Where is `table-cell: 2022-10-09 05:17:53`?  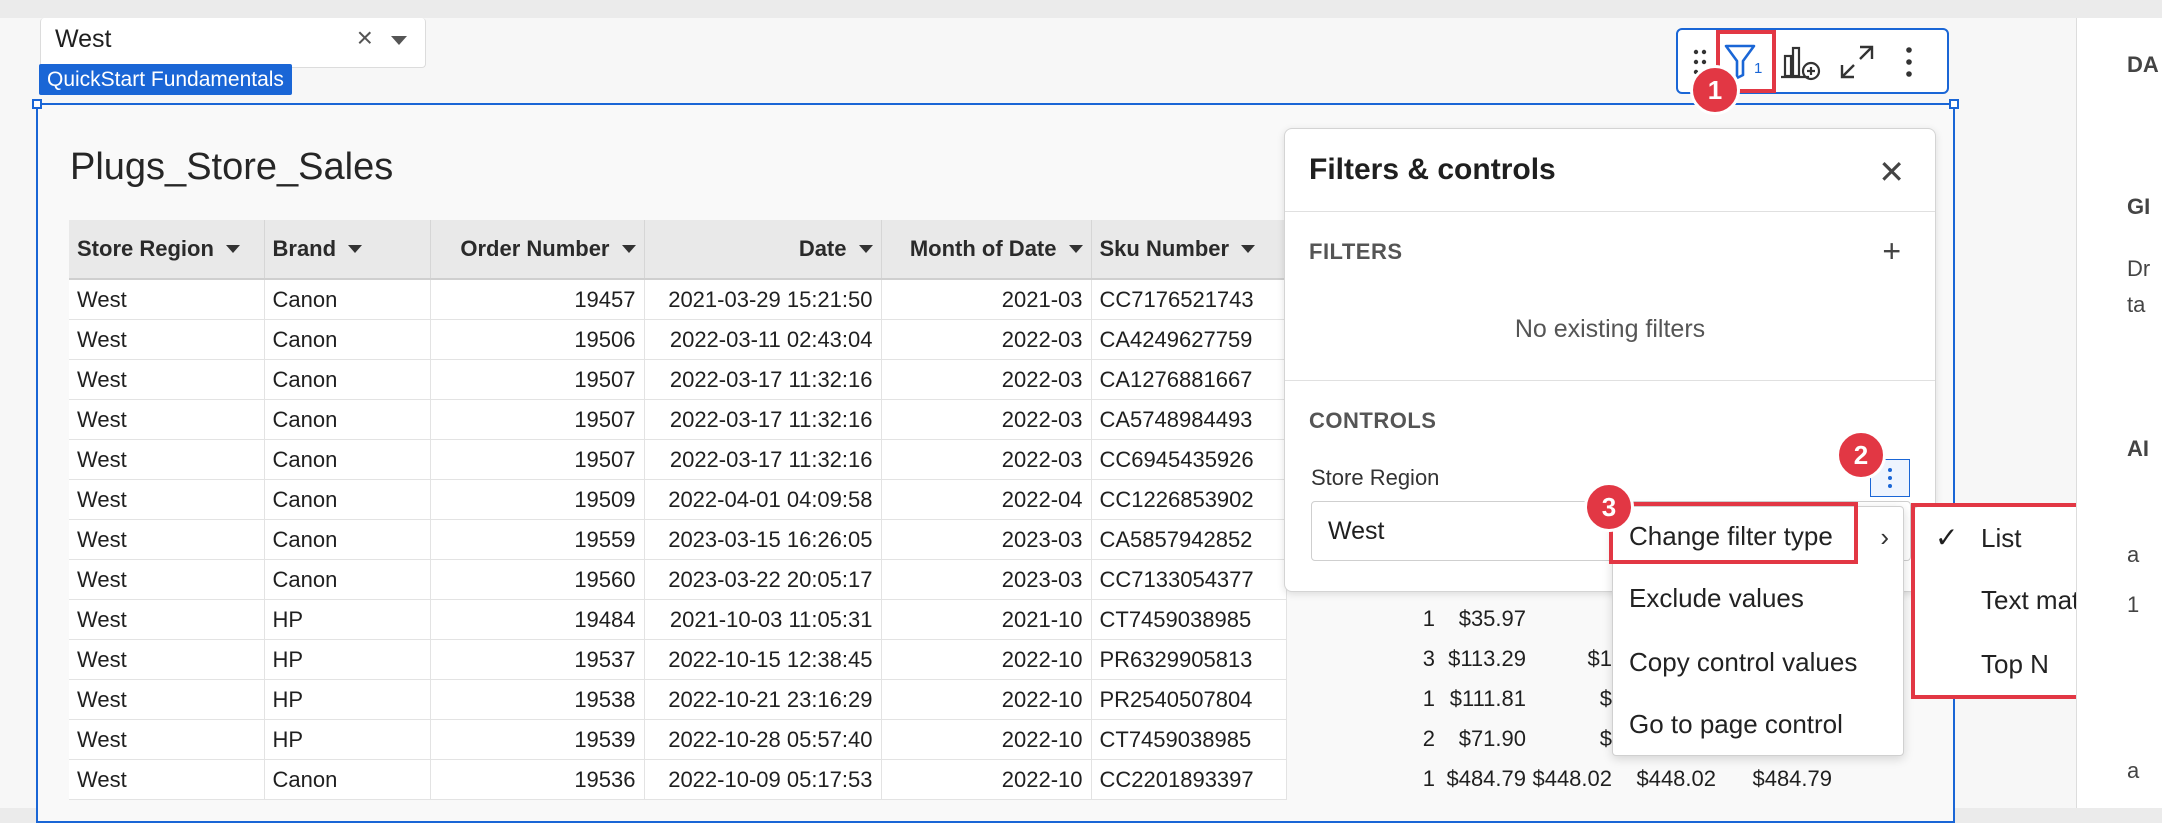
table-cell: 2022-10-09 05:17:53 is located at coordinates (763, 779).